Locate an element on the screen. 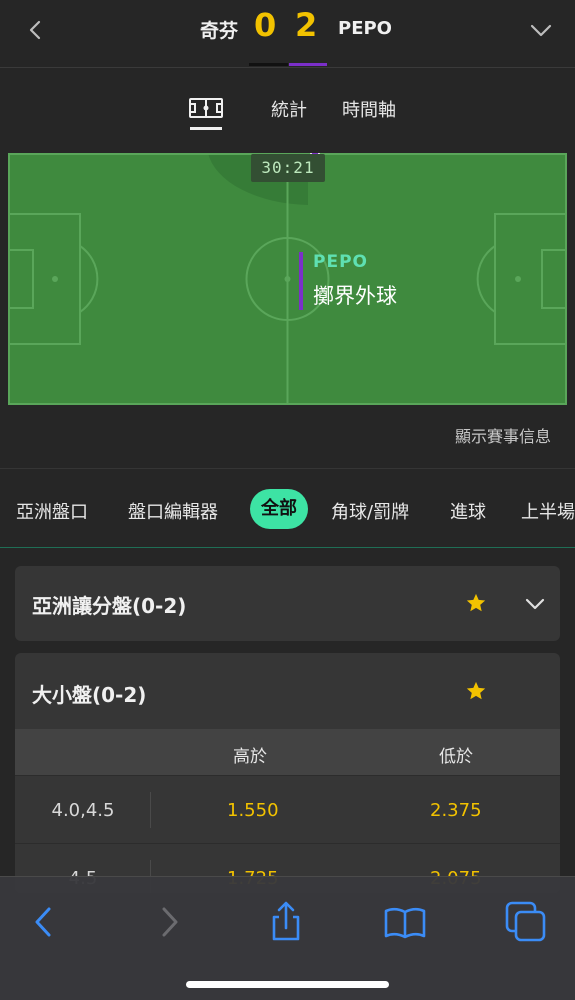 The height and width of the screenshot is (1000, 575). total-line: 4.0,4.5 is located at coordinates (83, 810).